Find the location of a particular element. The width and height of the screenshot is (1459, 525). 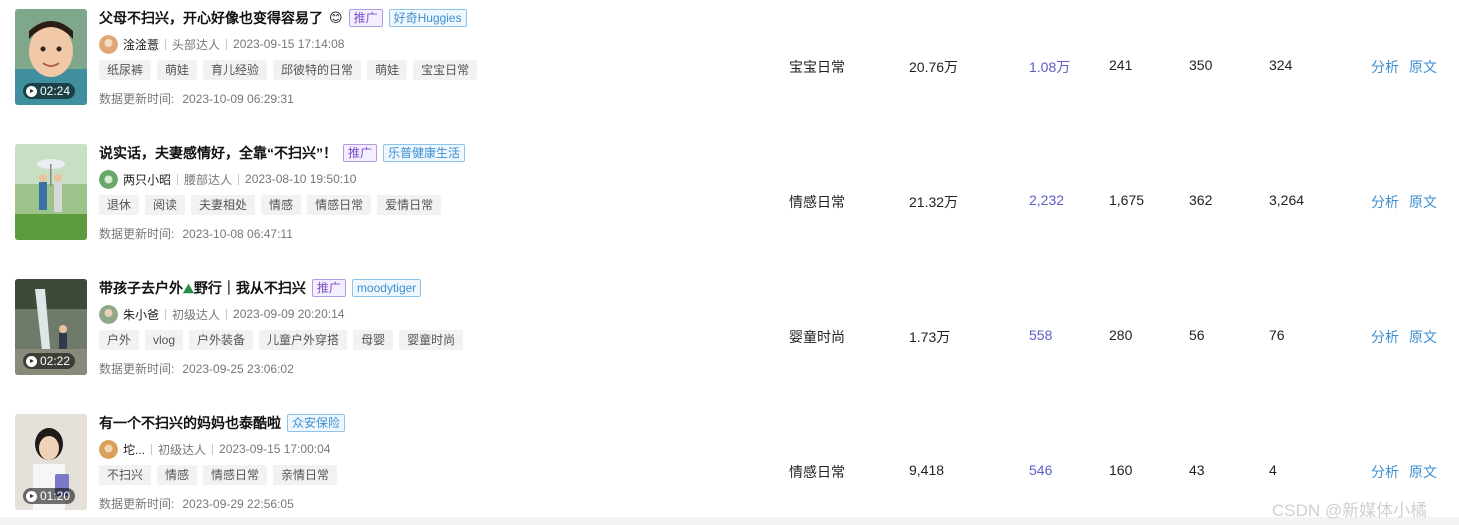

duration-badge: 02:22 is located at coordinates (49, 361).